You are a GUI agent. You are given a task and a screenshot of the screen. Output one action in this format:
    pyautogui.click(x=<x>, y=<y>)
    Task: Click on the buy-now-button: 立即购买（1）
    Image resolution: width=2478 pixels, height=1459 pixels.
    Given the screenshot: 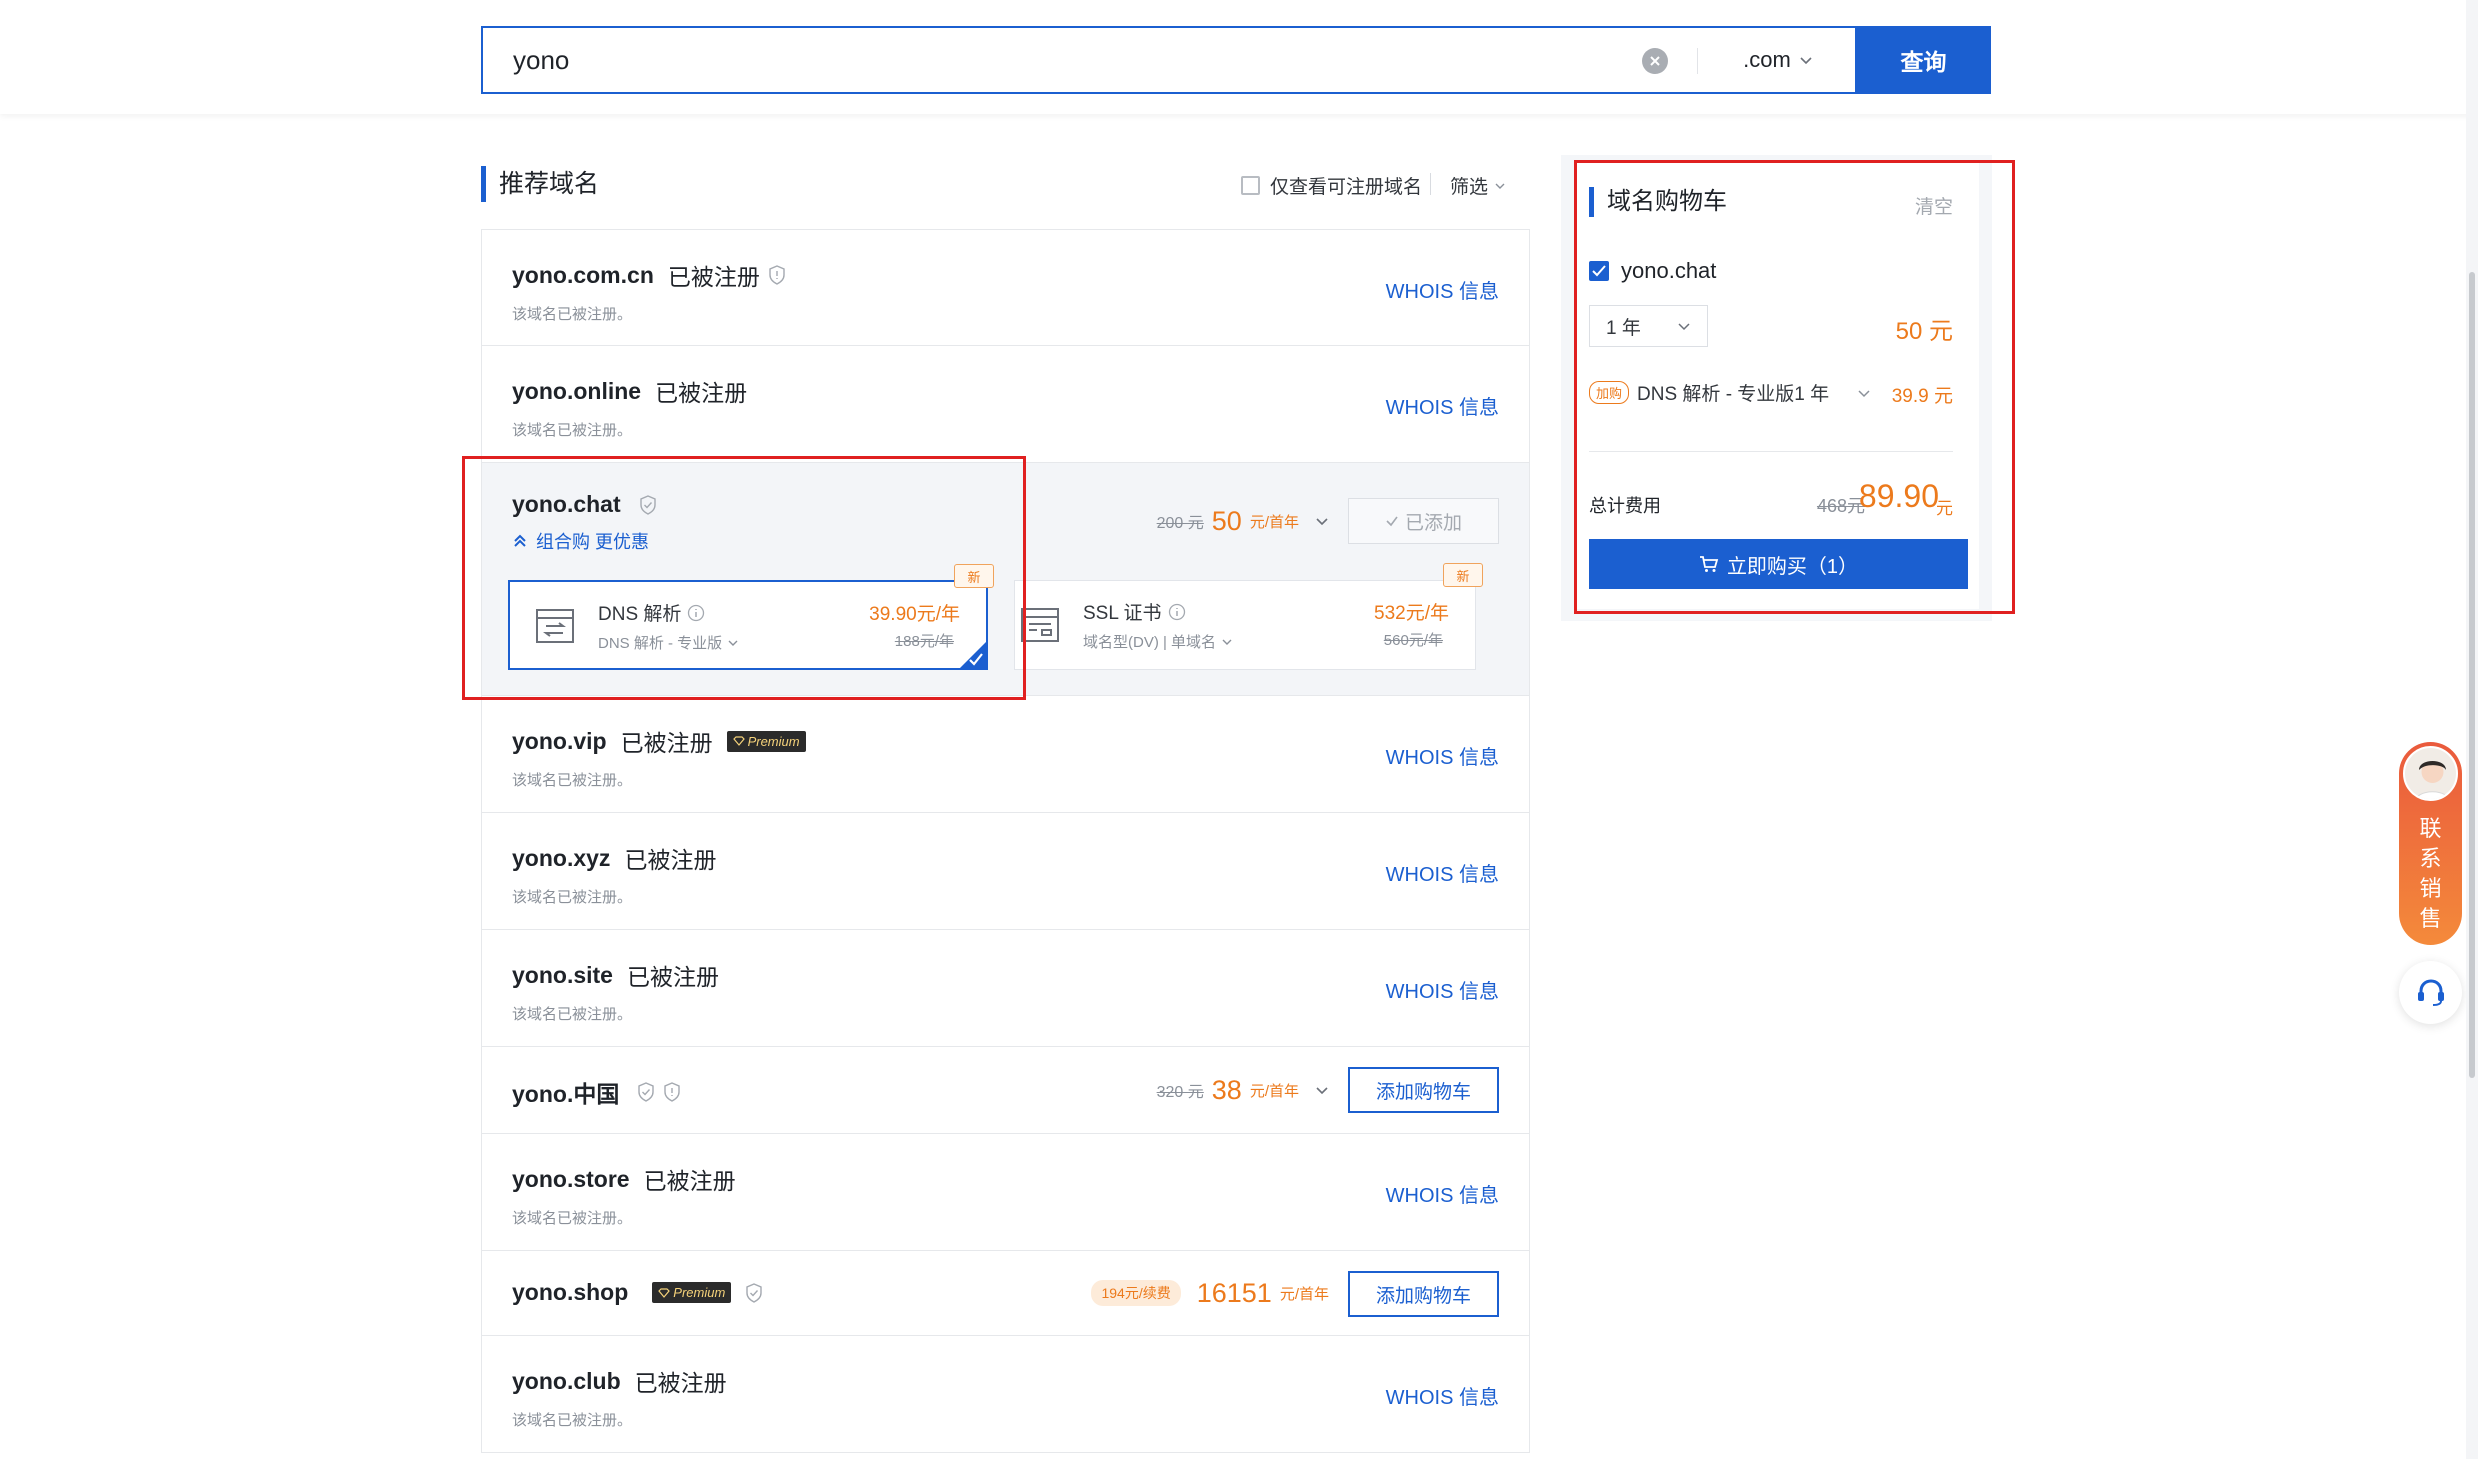 What is the action you would take?
    pyautogui.click(x=1778, y=564)
    